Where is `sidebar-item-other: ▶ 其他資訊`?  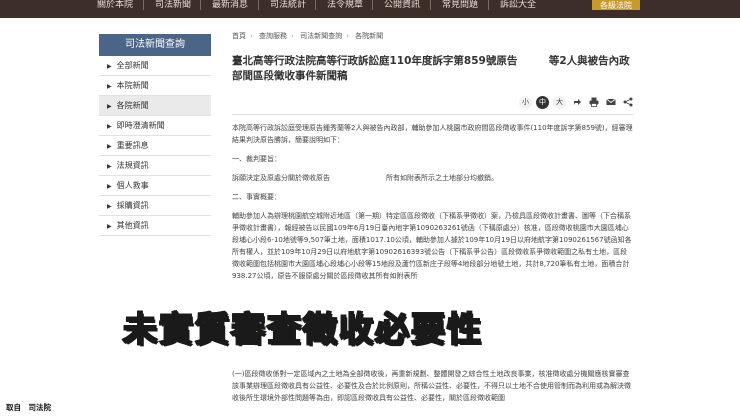
sidebar-item-other: ▶ 其他資訊 is located at coordinates (155, 226).